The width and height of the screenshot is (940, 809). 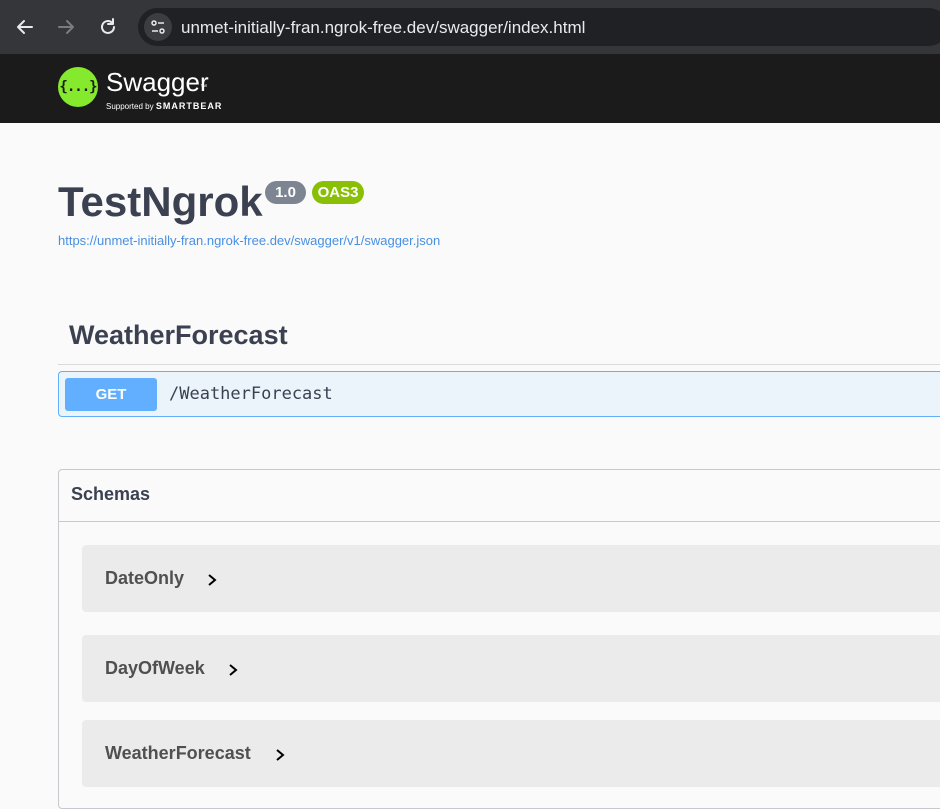 I want to click on swagger-topbar: {...} Swagger ™ Supported by SMARTBEAR, so click(x=470, y=88).